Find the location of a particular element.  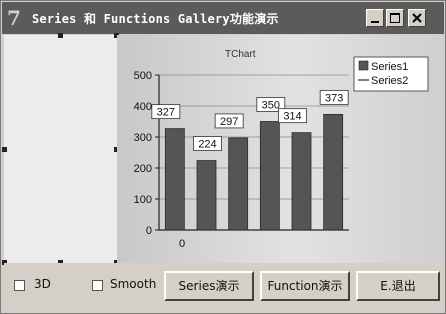

close-icon is located at coordinates (417, 18).